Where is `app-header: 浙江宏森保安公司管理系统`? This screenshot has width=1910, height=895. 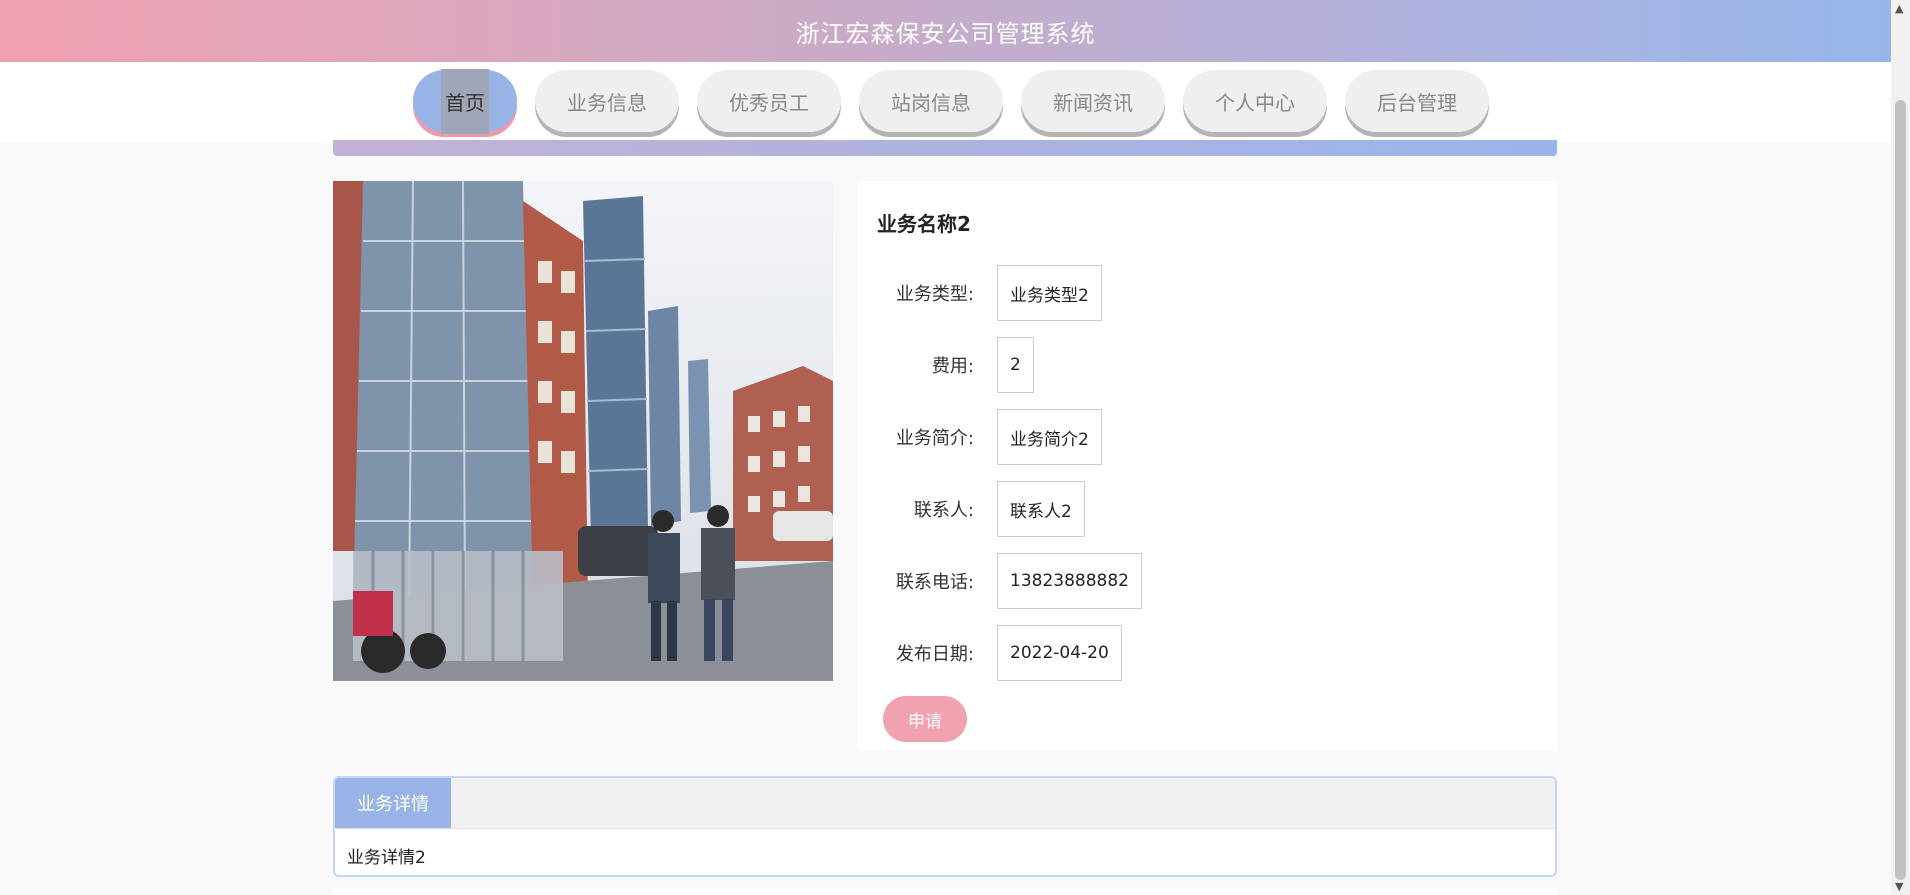 app-header: 浙江宏森保安公司管理系统 is located at coordinates (945, 31).